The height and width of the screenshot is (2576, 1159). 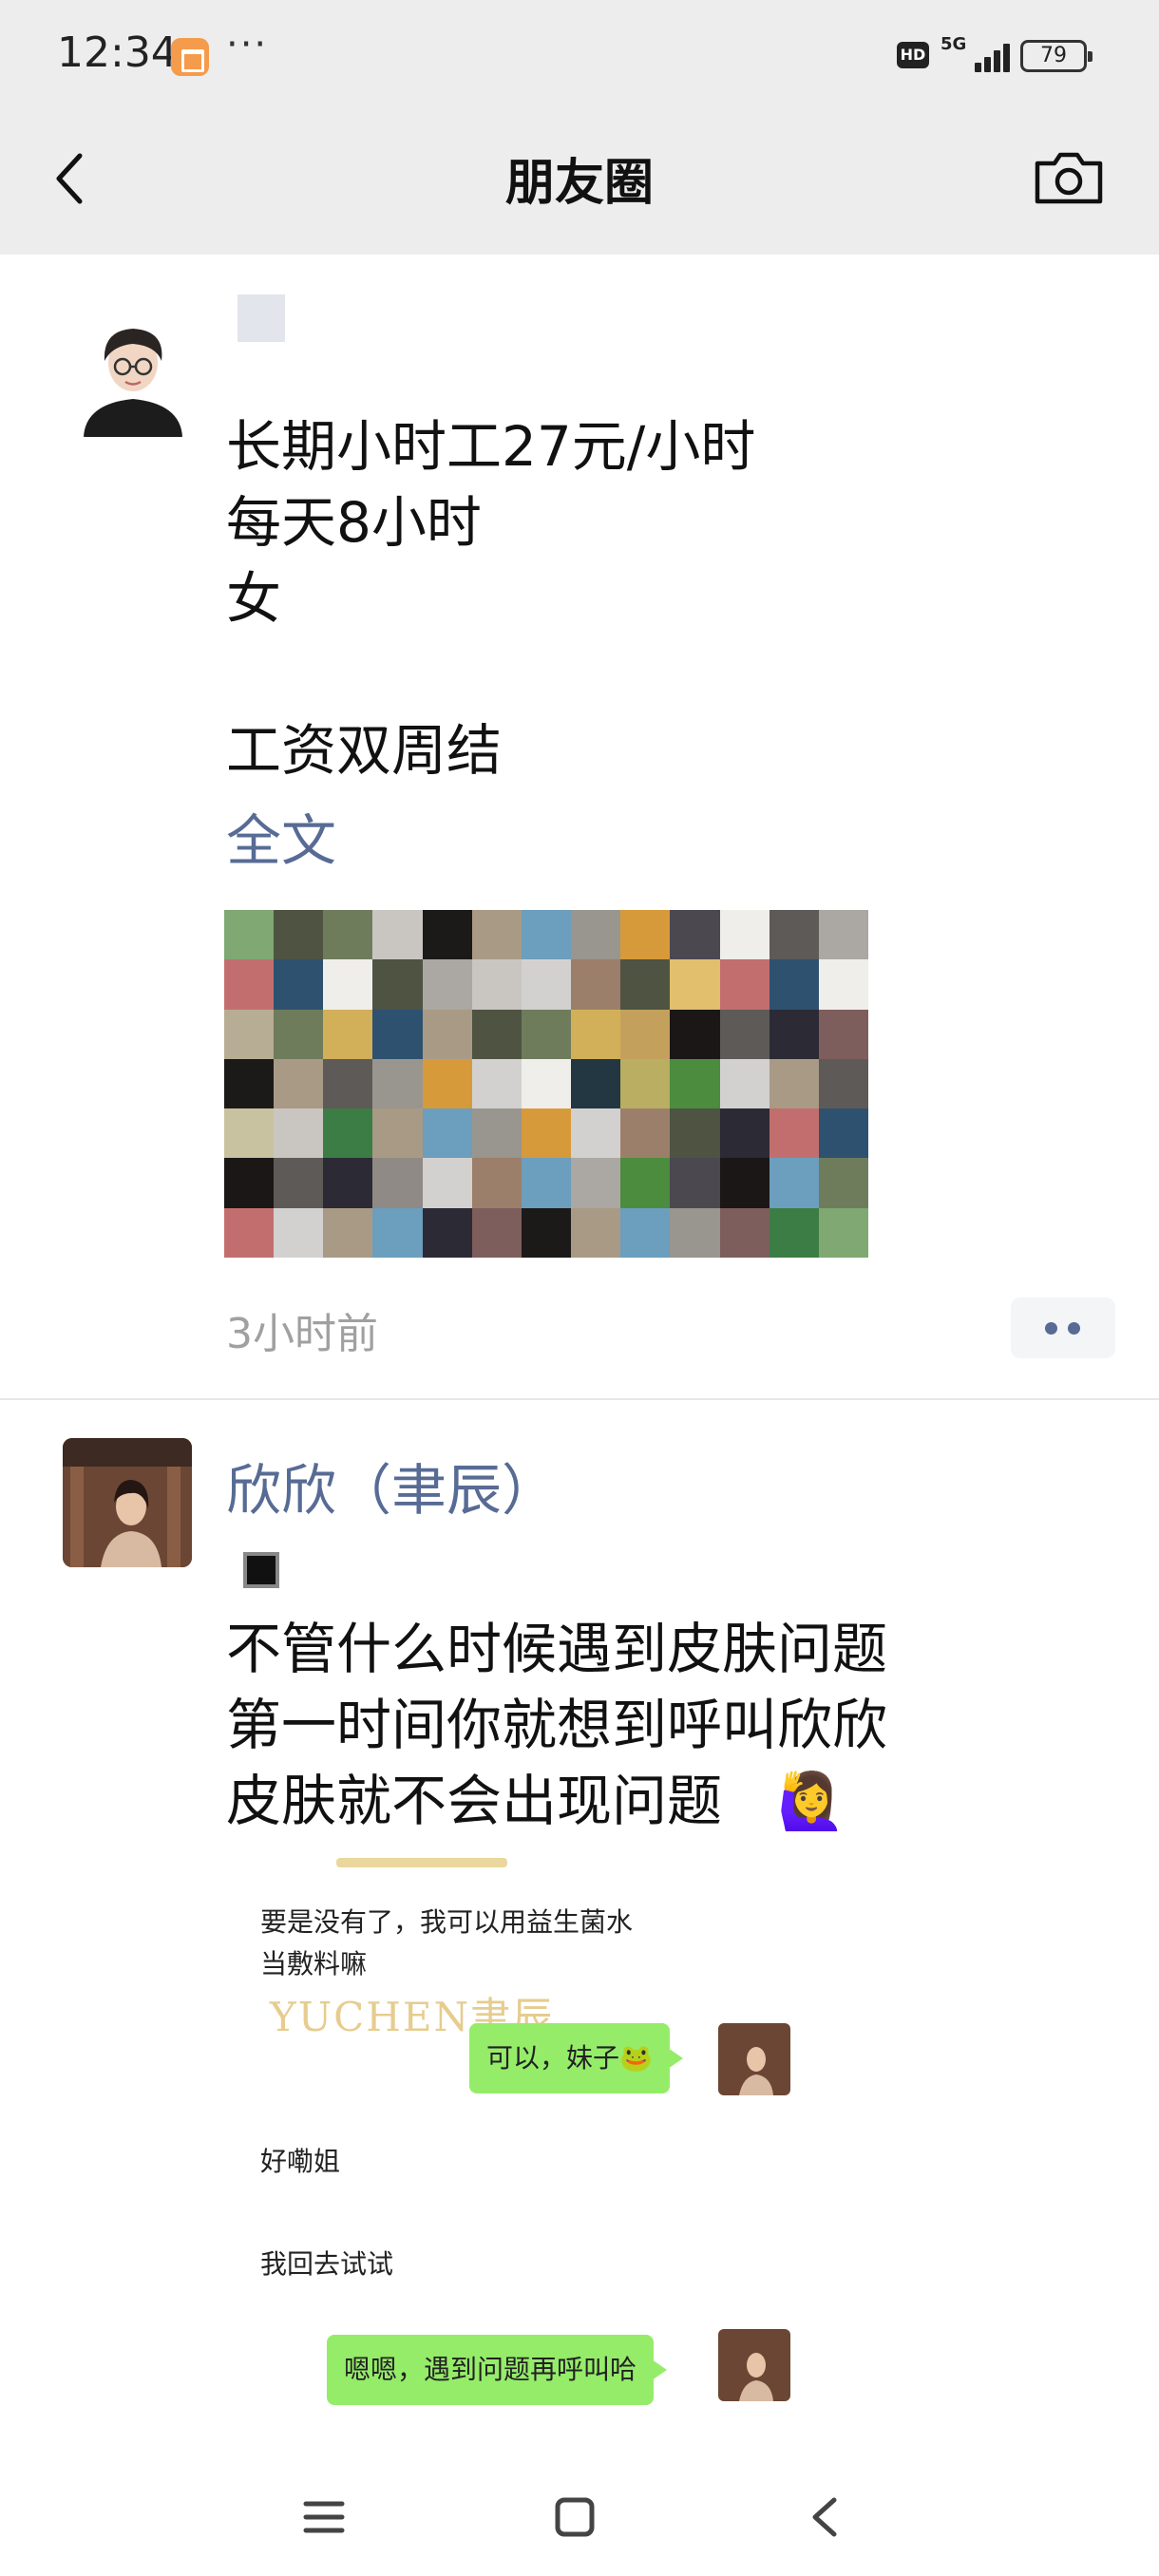 What do you see at coordinates (302, 1334) in the screenshot?
I see `post-time: 3小时前` at bounding box center [302, 1334].